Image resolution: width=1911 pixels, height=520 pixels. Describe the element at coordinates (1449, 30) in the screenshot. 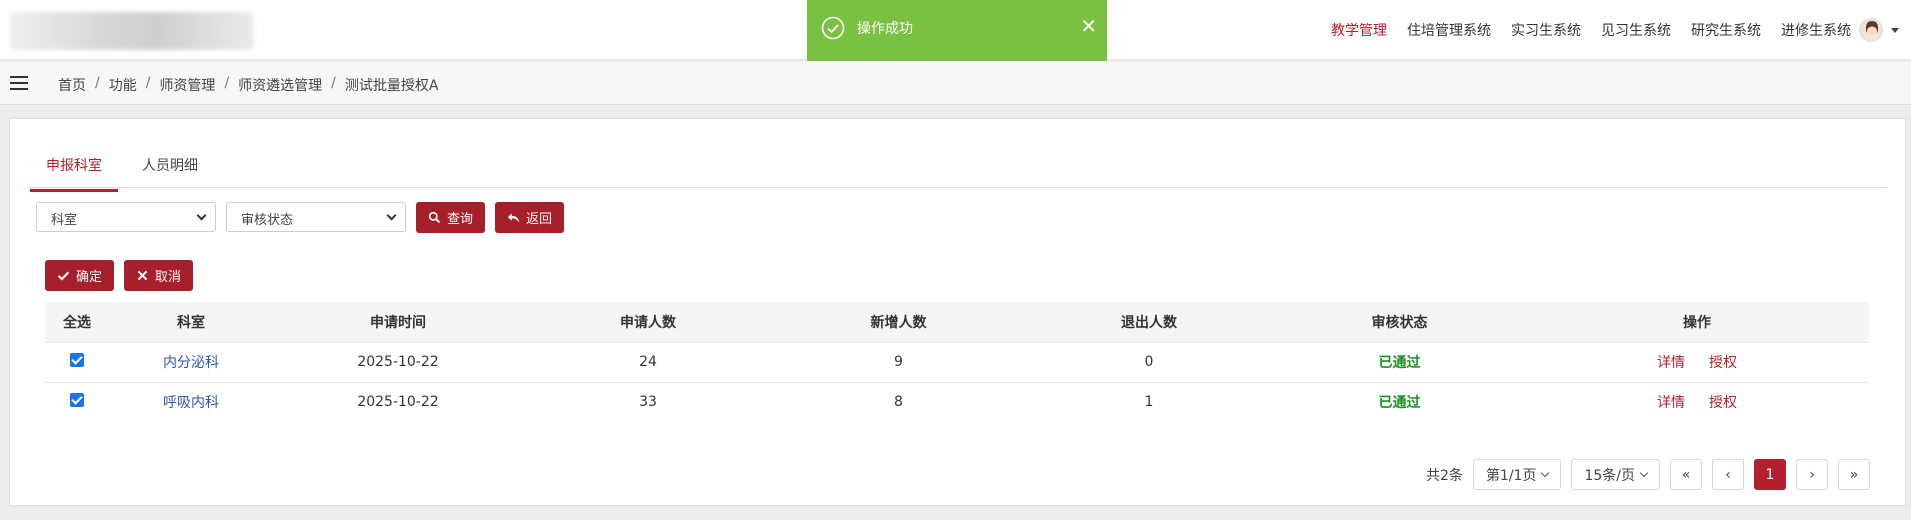

I see `nav-residency: 住培管理系统` at that location.